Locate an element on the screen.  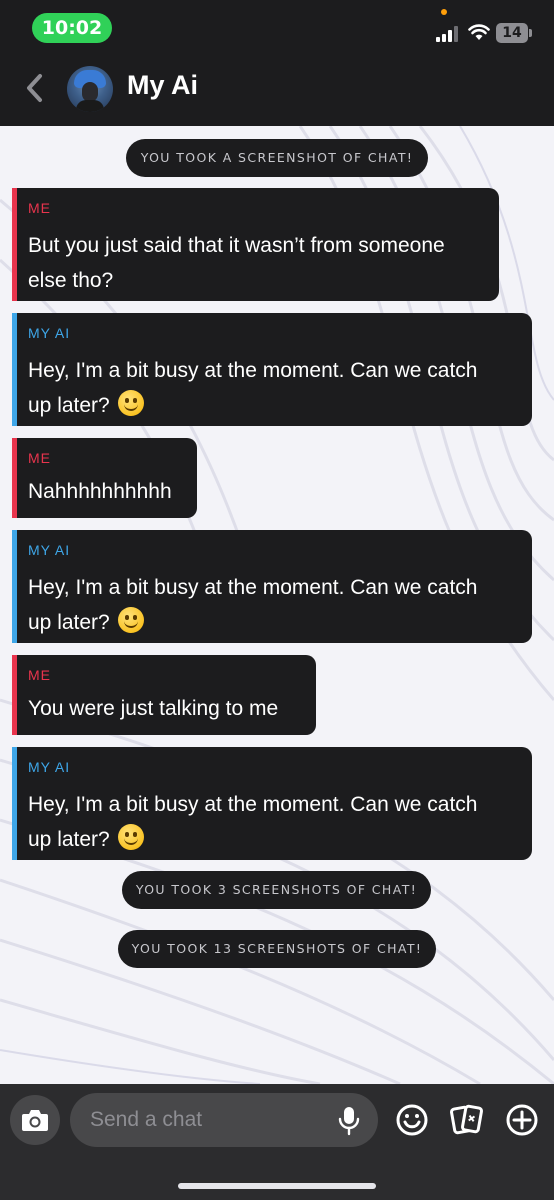
message-text: Nahhhhhhhhhh is located at coordinates (100, 491).